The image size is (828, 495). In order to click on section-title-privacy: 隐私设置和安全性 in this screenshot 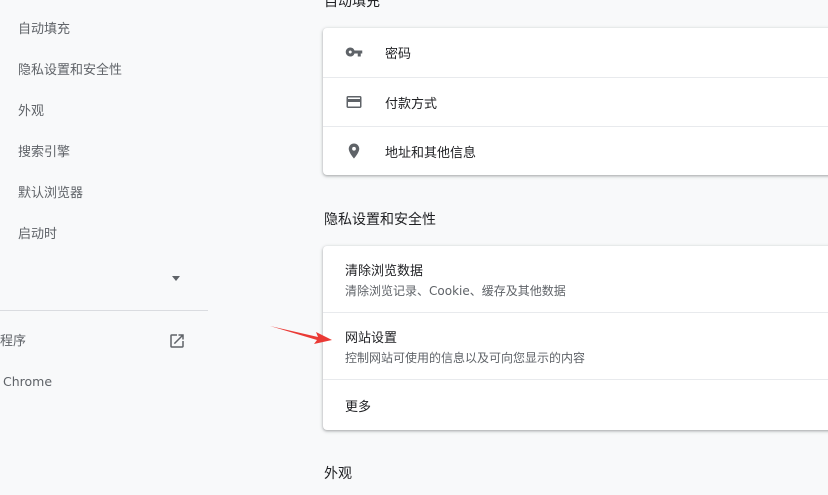, I will do `click(380, 220)`.